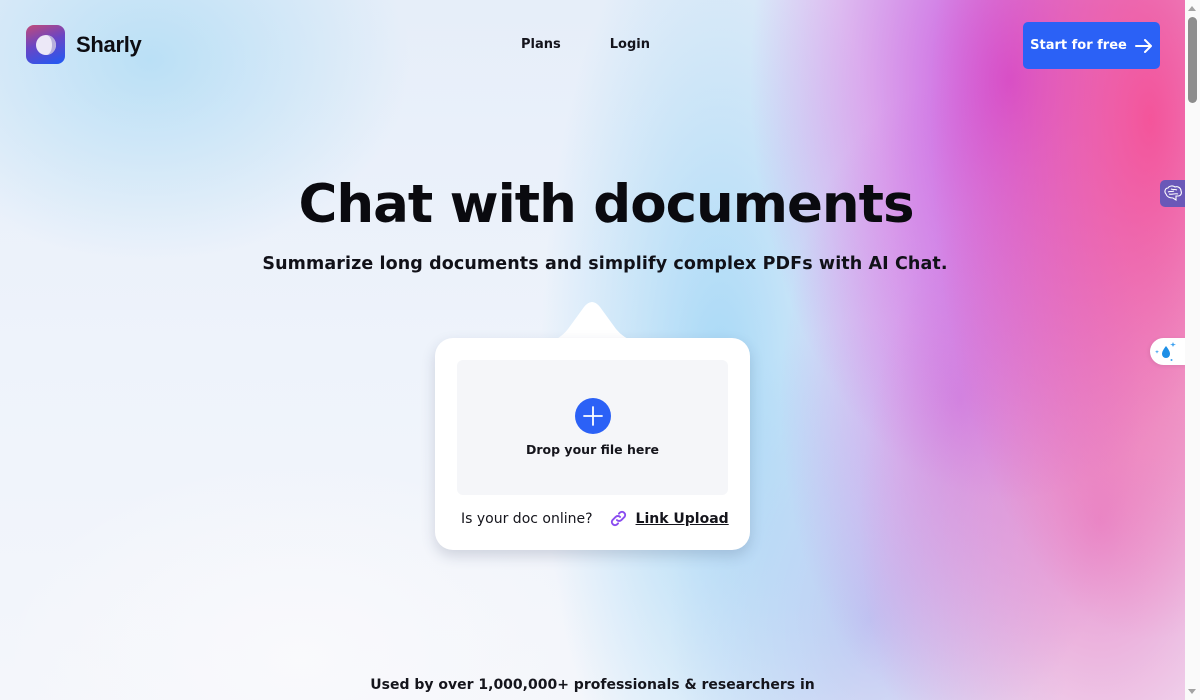 The height and width of the screenshot is (700, 1200). What do you see at coordinates (1078, 45) in the screenshot?
I see `start-for-free-label: Start for free` at bounding box center [1078, 45].